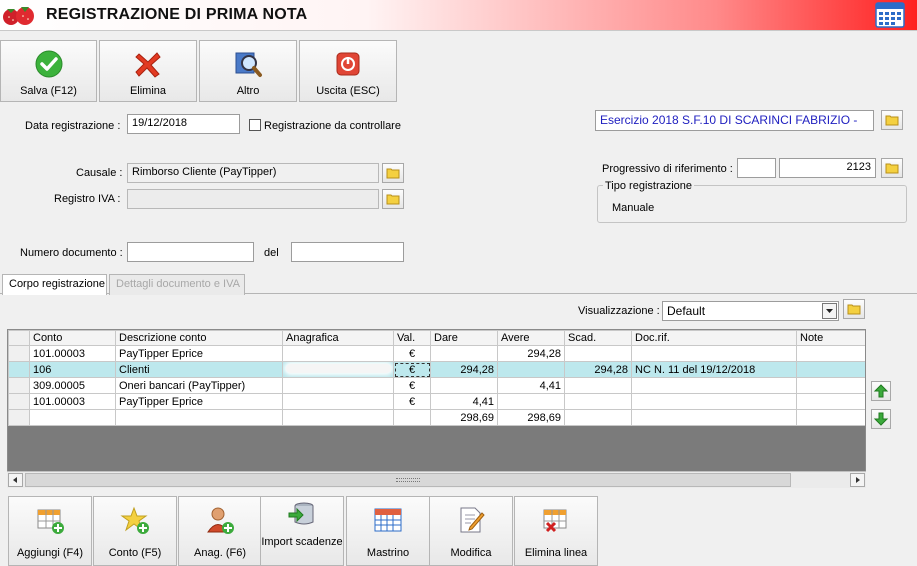 The width and height of the screenshot is (917, 566). What do you see at coordinates (531, 385) in the screenshot?
I see `cell-avere: 4,41` at bounding box center [531, 385].